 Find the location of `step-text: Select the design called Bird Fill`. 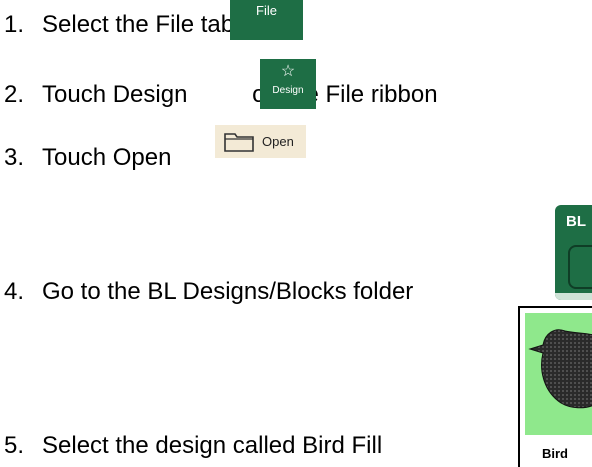

step-text: Select the design called Bird Fill is located at coordinates (212, 445).